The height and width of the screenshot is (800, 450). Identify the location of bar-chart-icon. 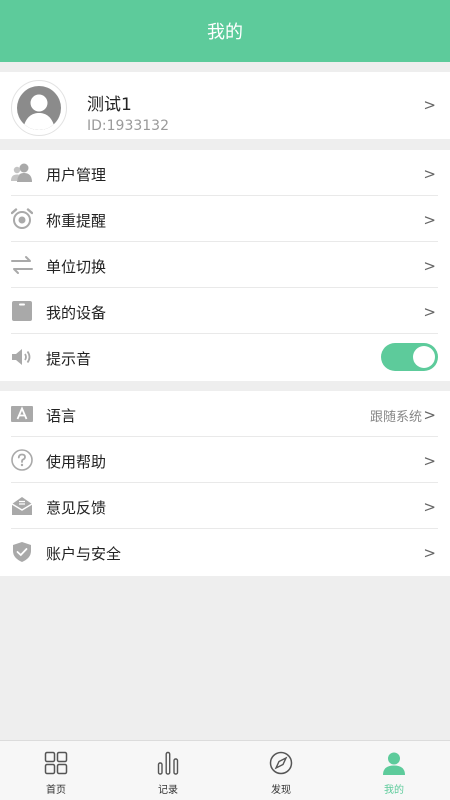
(168, 763).